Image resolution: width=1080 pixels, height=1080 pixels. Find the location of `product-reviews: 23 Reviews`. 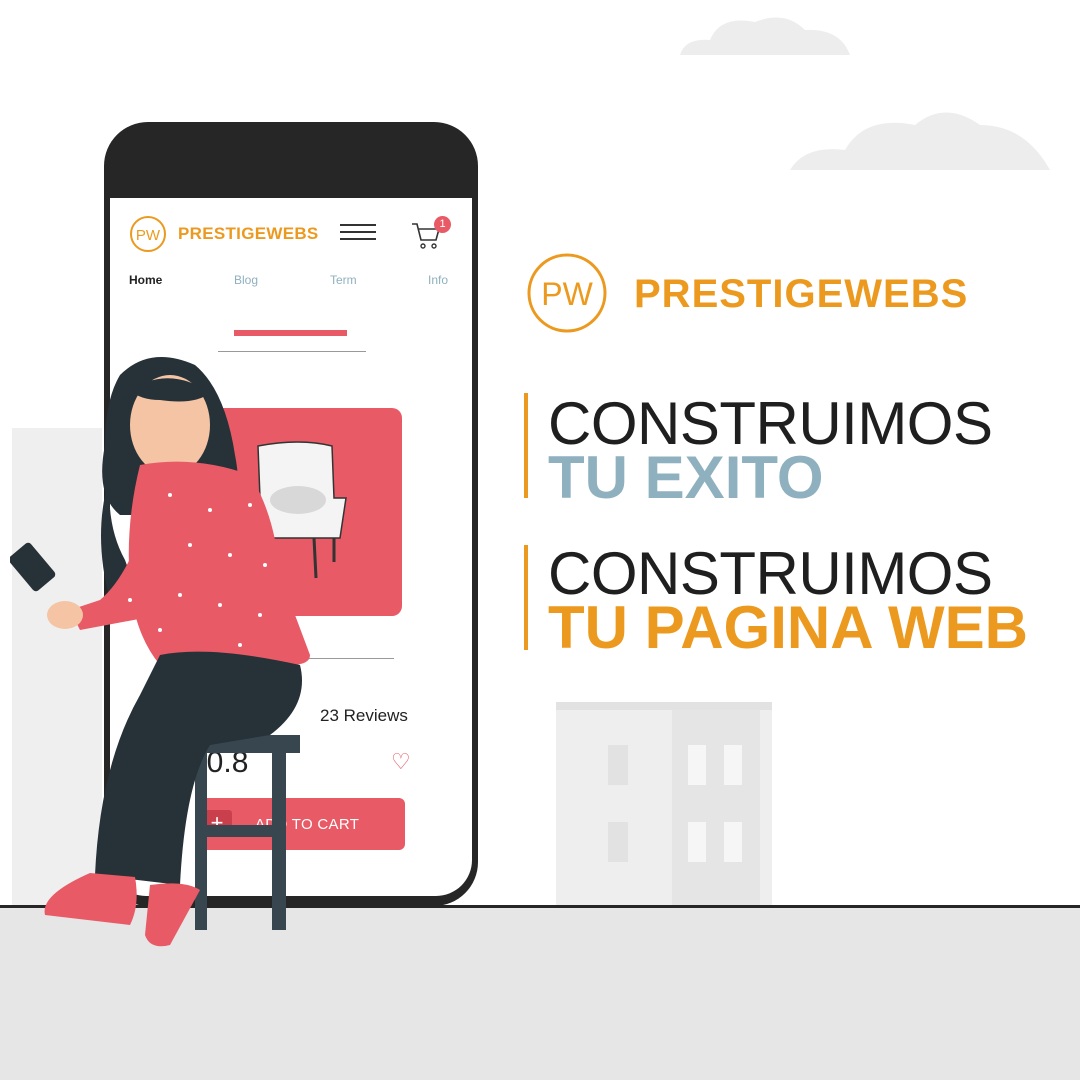

product-reviews: 23 Reviews is located at coordinates (364, 715).